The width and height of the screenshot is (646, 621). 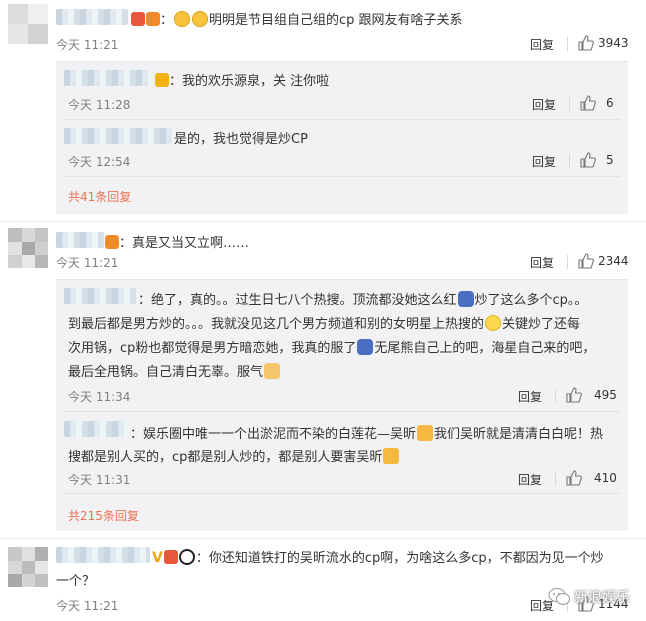 What do you see at coordinates (99, 162) in the screenshot?
I see `timestamp: 今天 12:54` at bounding box center [99, 162].